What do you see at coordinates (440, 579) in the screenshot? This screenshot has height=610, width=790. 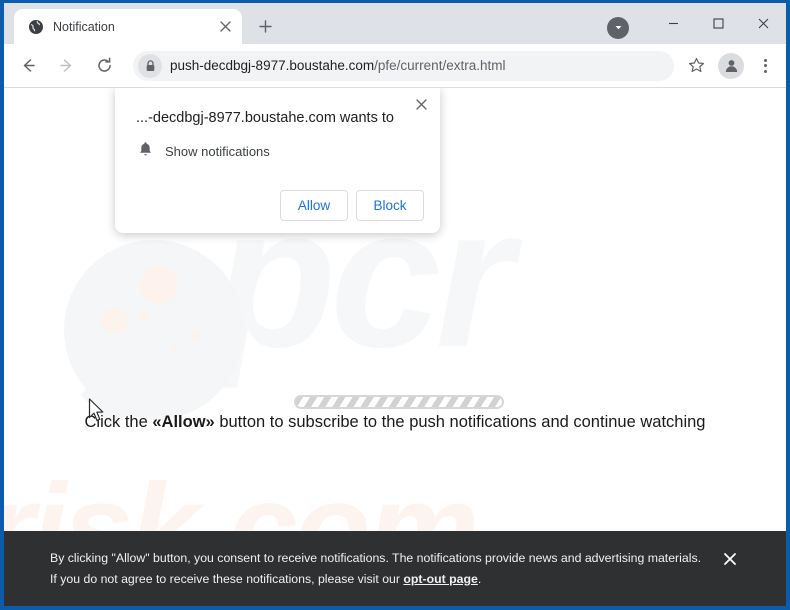 I see `opt-out-link: opt-out page` at bounding box center [440, 579].